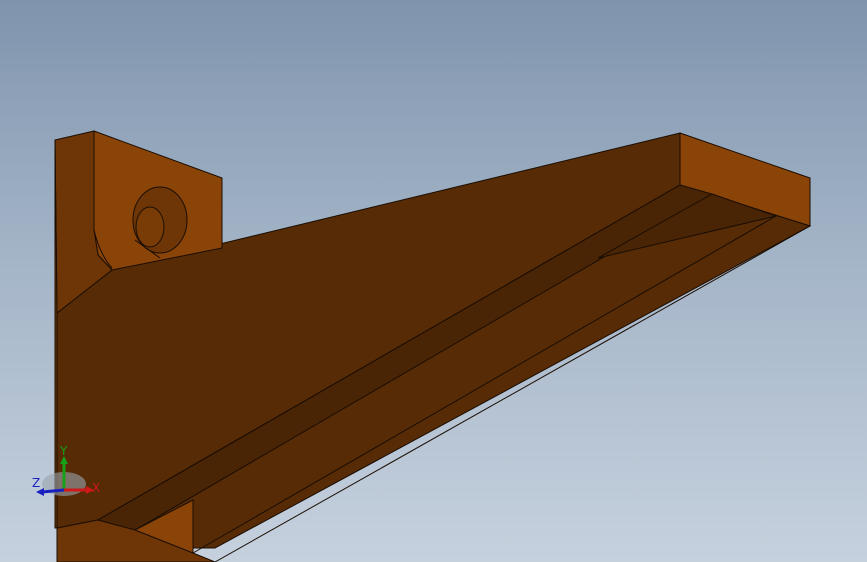  Describe the element at coordinates (96, 488) in the screenshot. I see `triad-x-label: X` at that location.